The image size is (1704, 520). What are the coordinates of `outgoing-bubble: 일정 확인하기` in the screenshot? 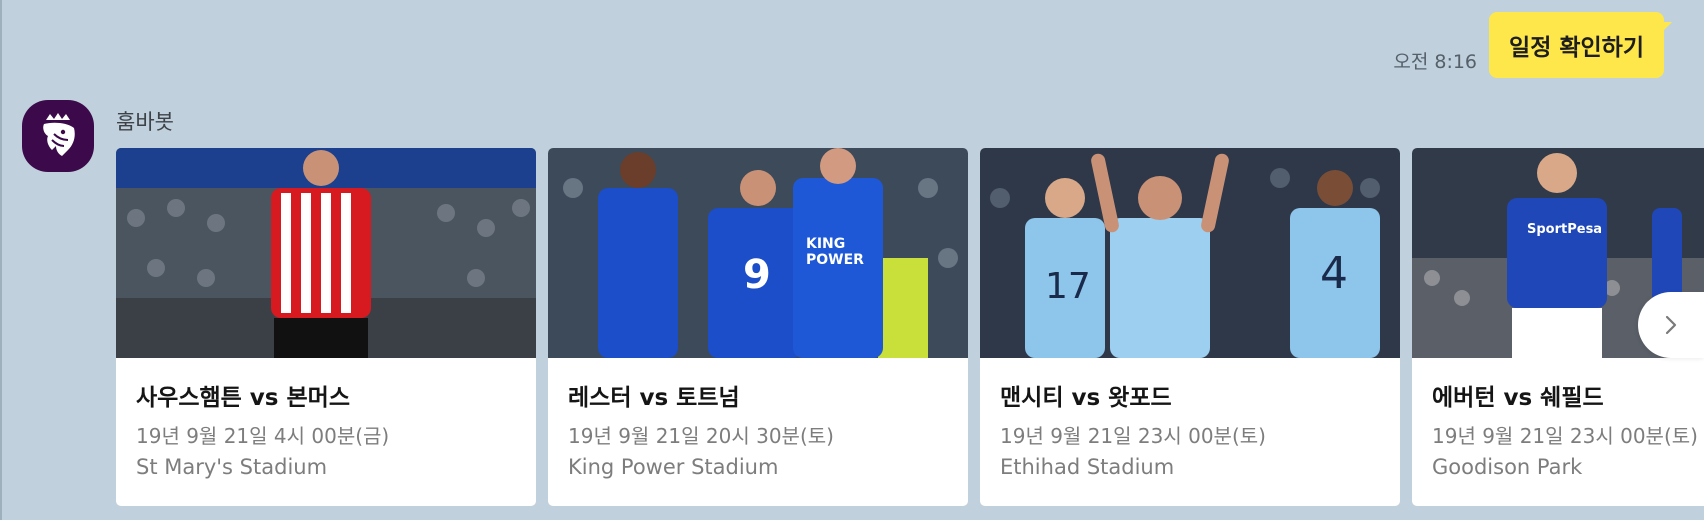 It's located at (1580, 45).